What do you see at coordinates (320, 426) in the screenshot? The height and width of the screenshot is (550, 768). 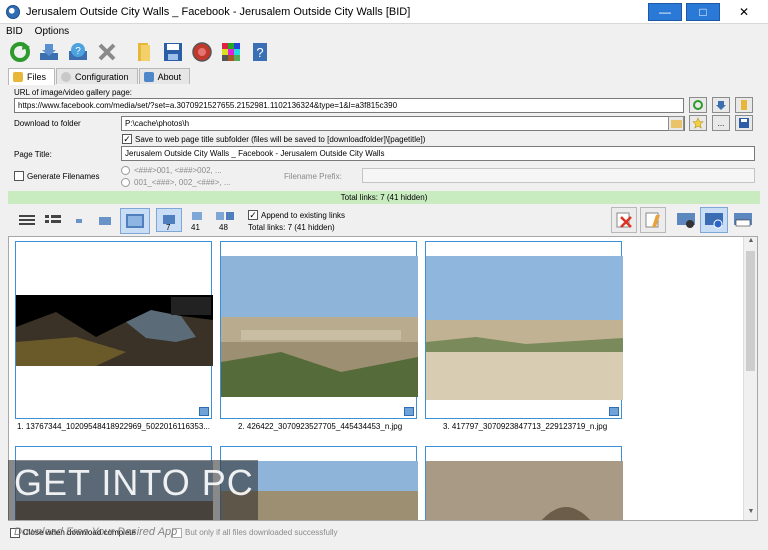 I see `thumbnail-2-caption: 2. 426422_3070923527705_445434453_n.jpg` at bounding box center [320, 426].